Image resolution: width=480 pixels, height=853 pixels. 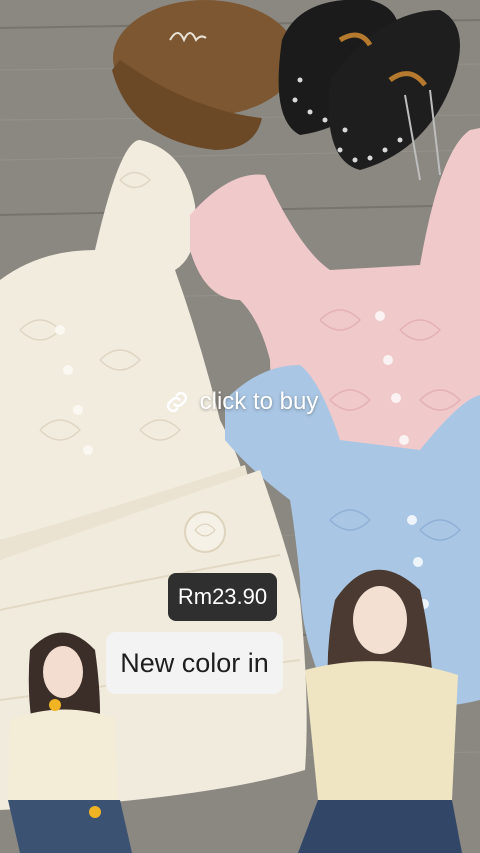 I want to click on click-to-buy-label: click to buy, so click(x=259, y=401).